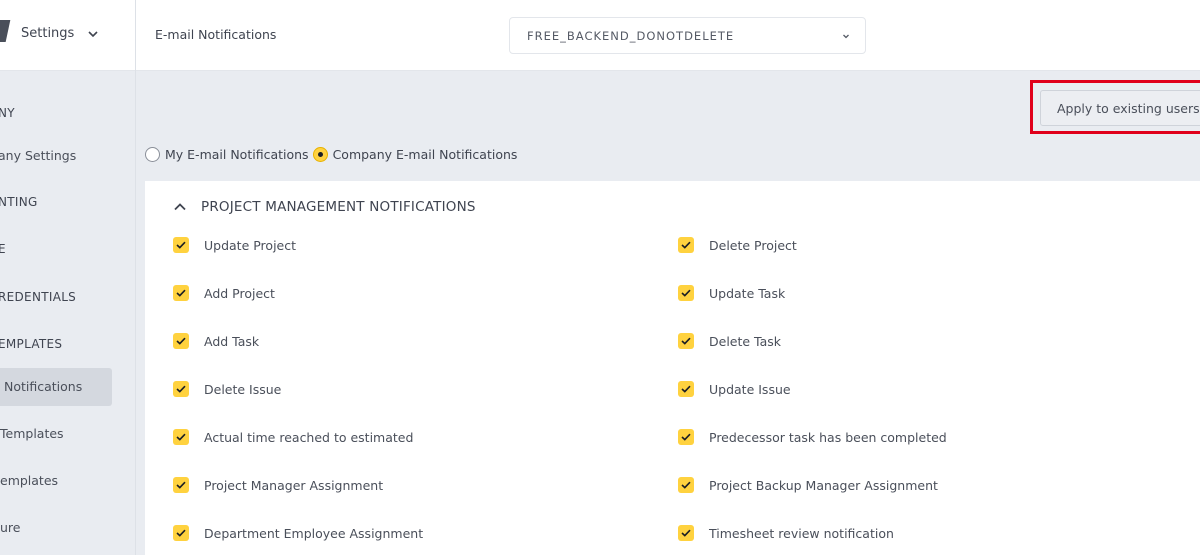 The height and width of the screenshot is (555, 1200). Describe the element at coordinates (747, 293) in the screenshot. I see `checkbox-label: Update Task` at that location.